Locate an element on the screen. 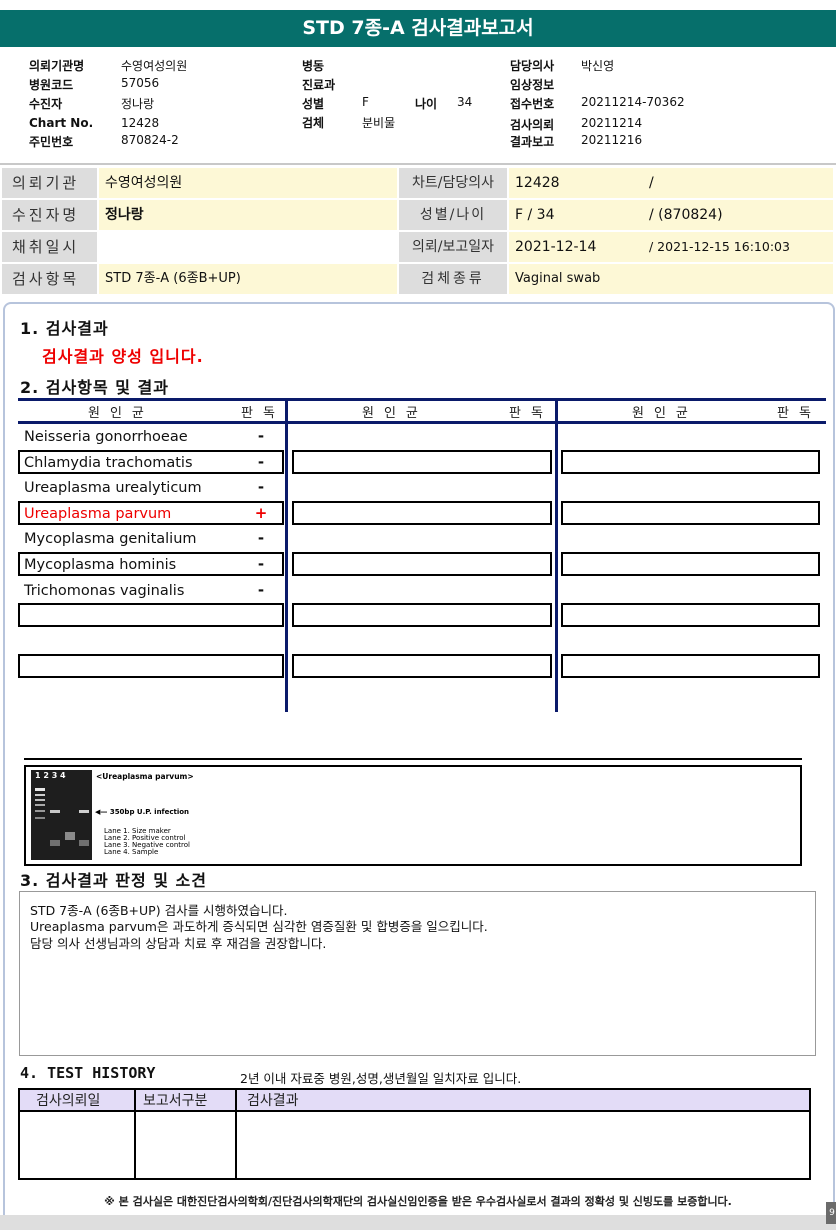  chart-label: Chart No. is located at coordinates (61, 123).